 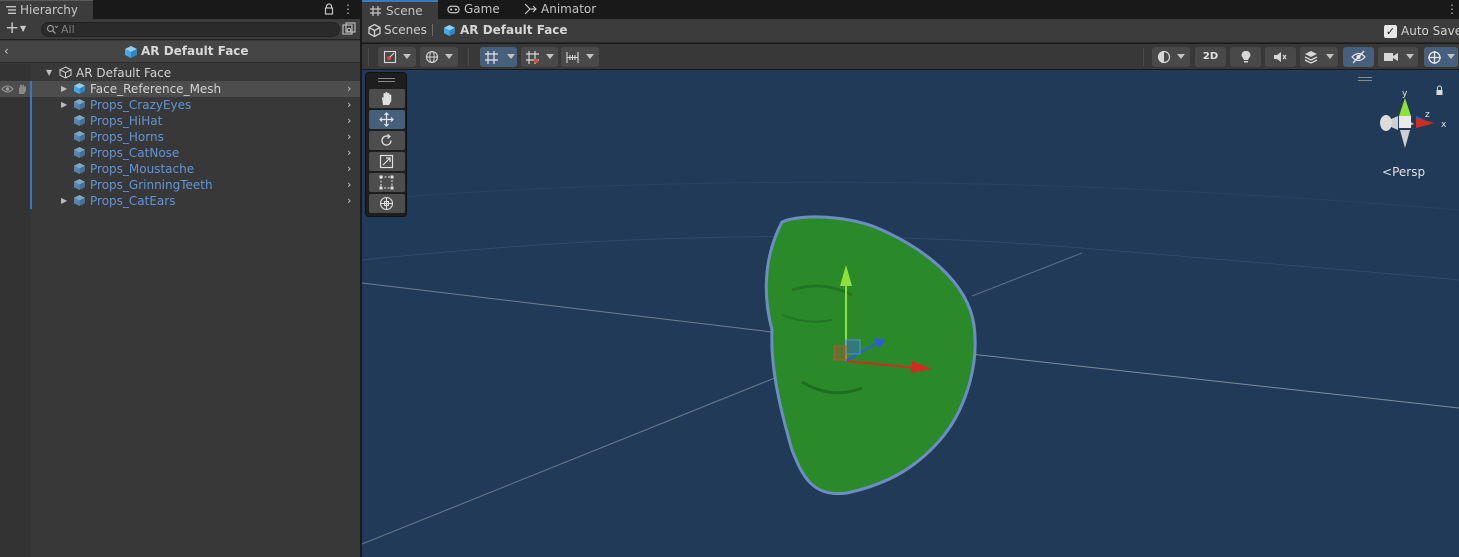 I want to click on grid-visibility-dropdown, so click(x=539, y=57).